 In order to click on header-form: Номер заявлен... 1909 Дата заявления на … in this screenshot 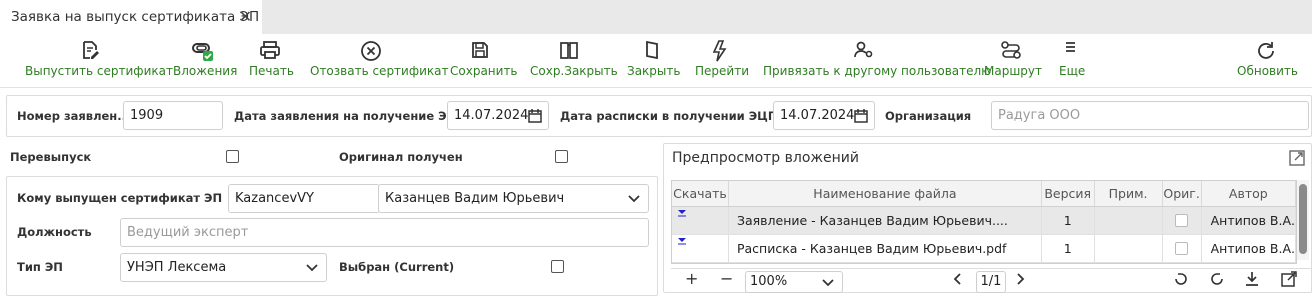, I will do `click(659, 116)`.